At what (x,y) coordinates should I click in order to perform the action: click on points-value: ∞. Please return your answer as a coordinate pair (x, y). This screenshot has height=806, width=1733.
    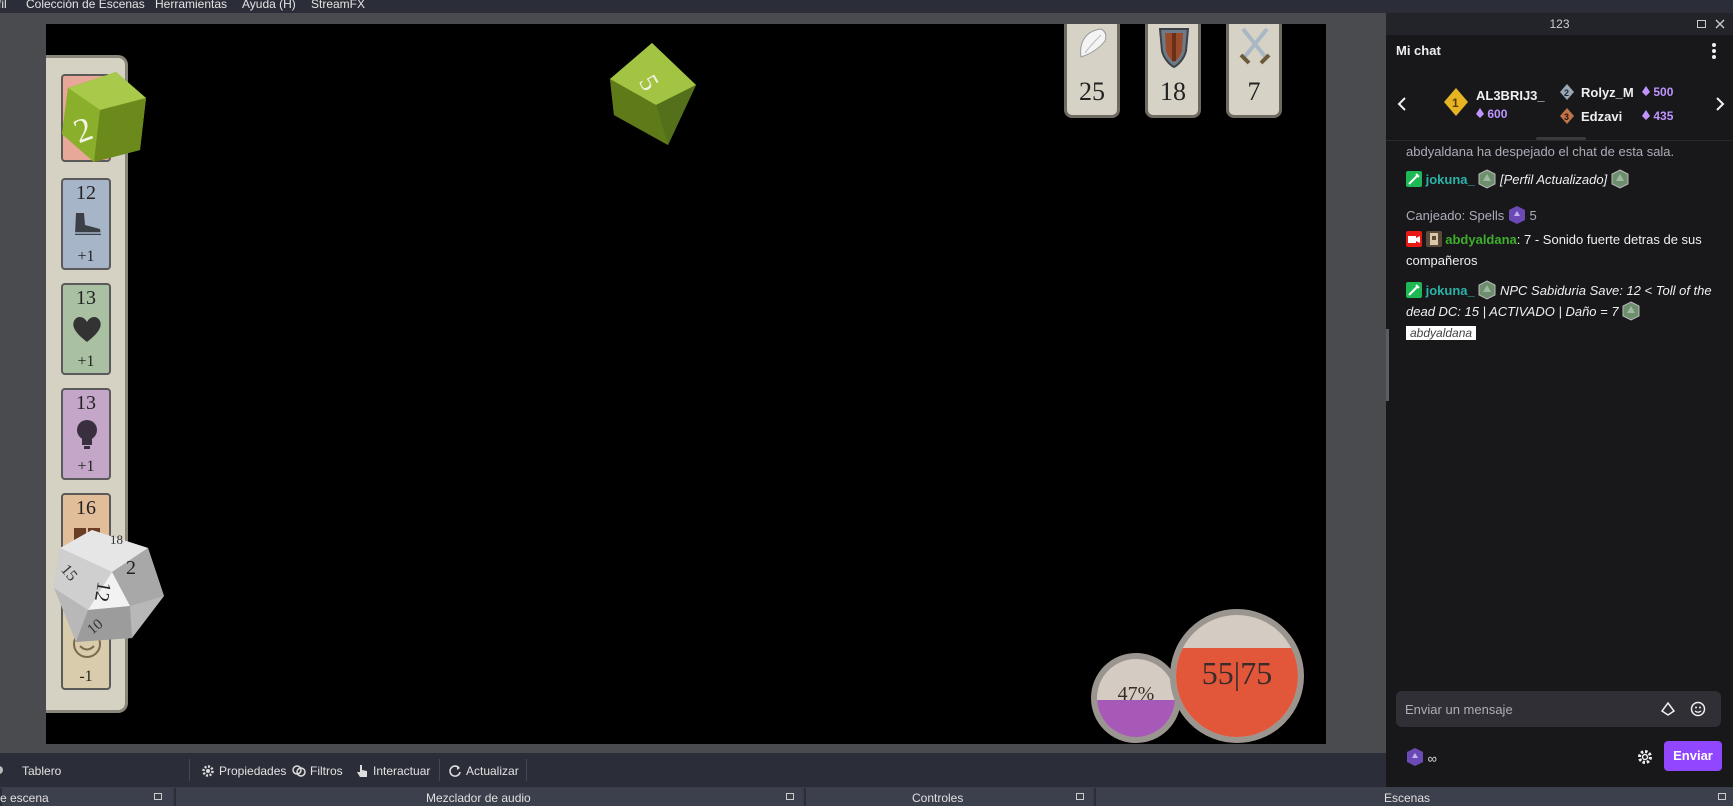
    Looking at the image, I should click on (1432, 758).